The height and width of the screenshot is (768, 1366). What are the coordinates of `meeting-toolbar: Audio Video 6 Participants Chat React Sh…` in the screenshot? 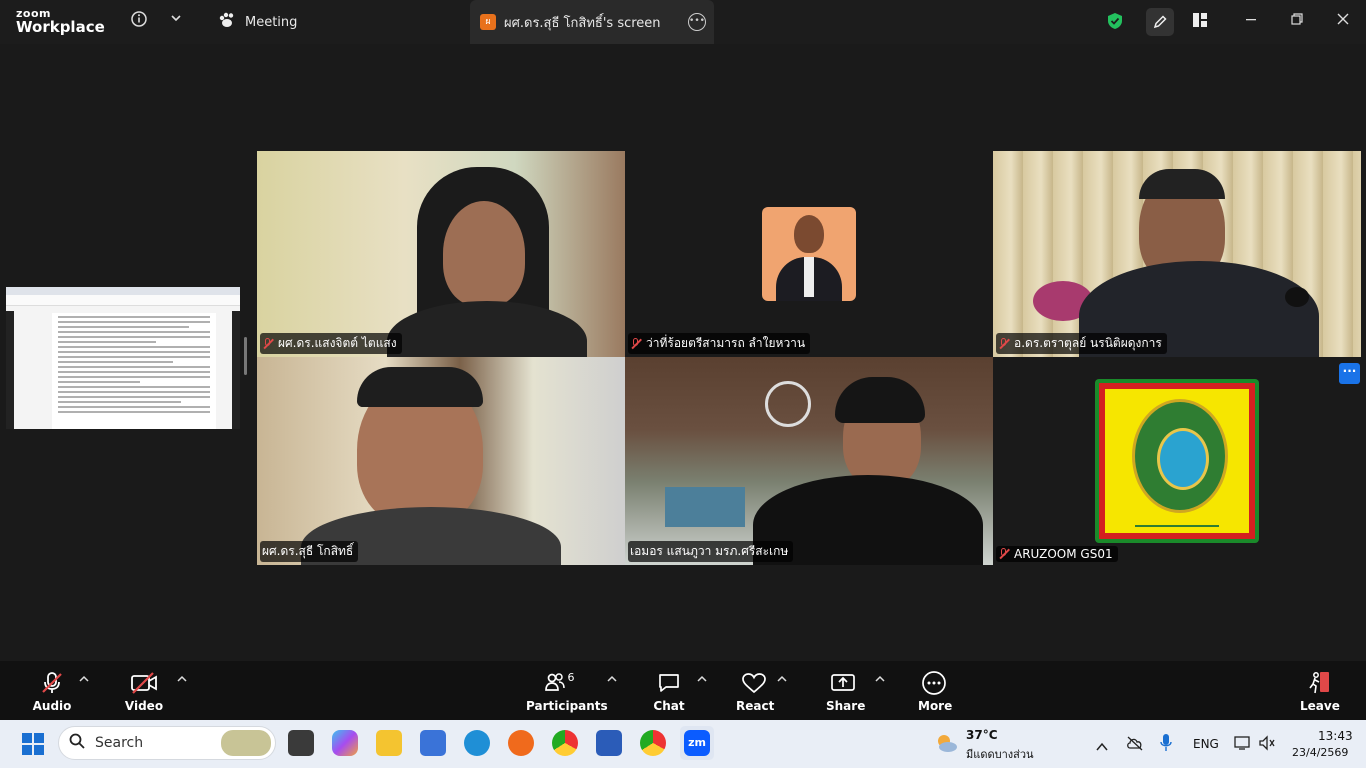 It's located at (683, 690).